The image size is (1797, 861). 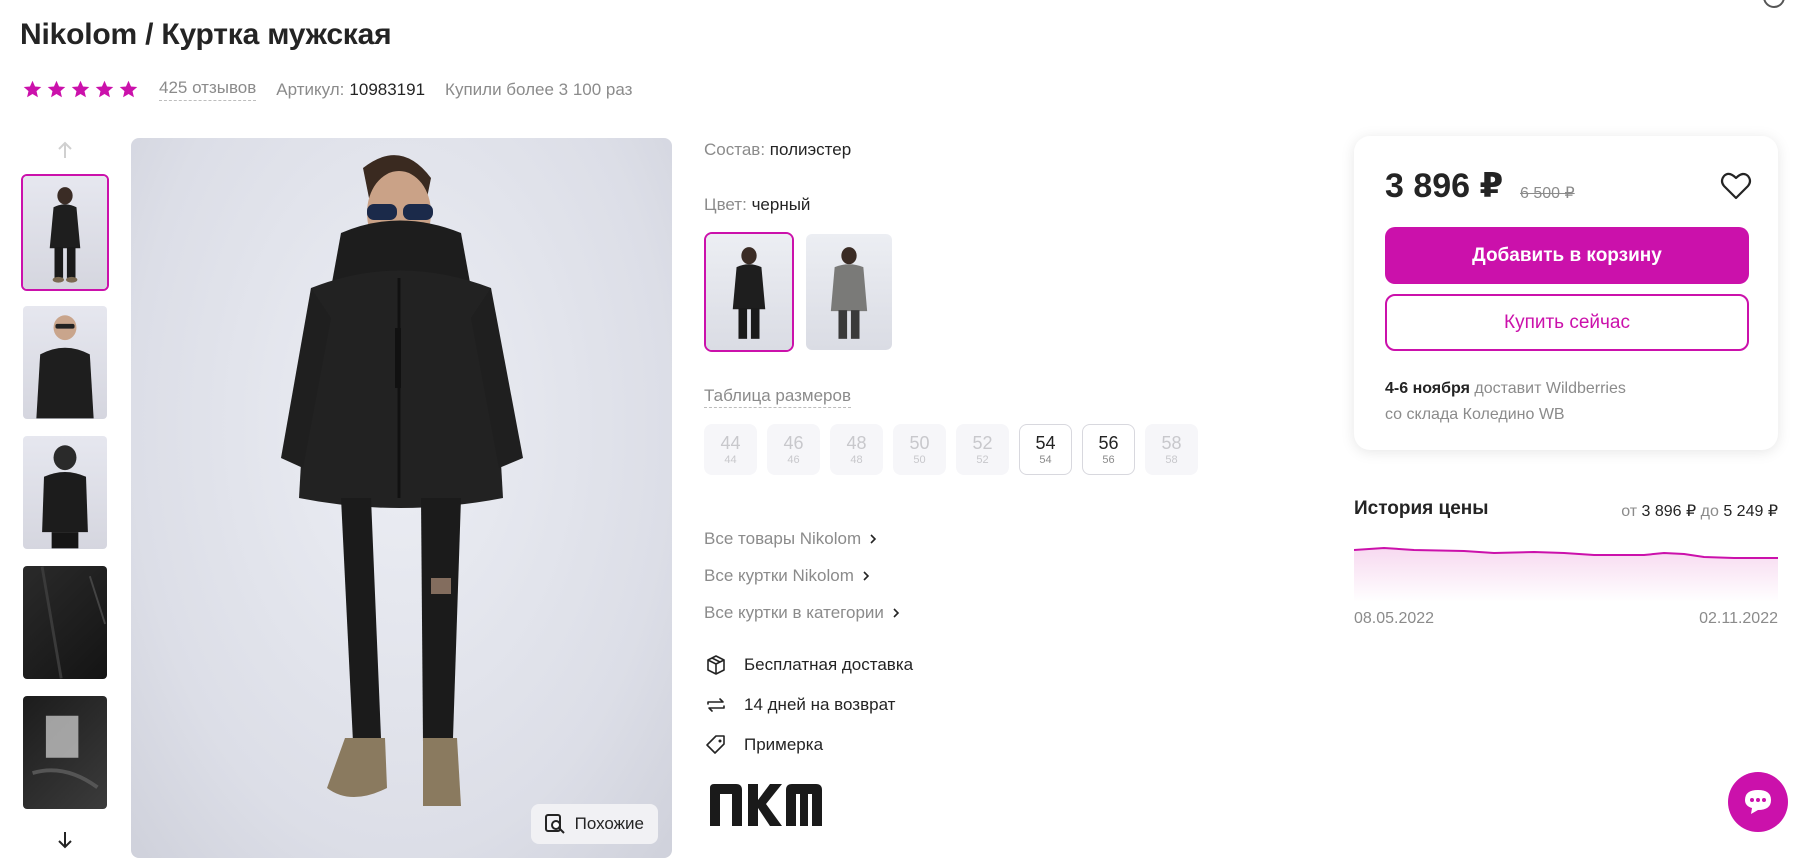 I want to click on arrow-down-icon, so click(x=65, y=840).